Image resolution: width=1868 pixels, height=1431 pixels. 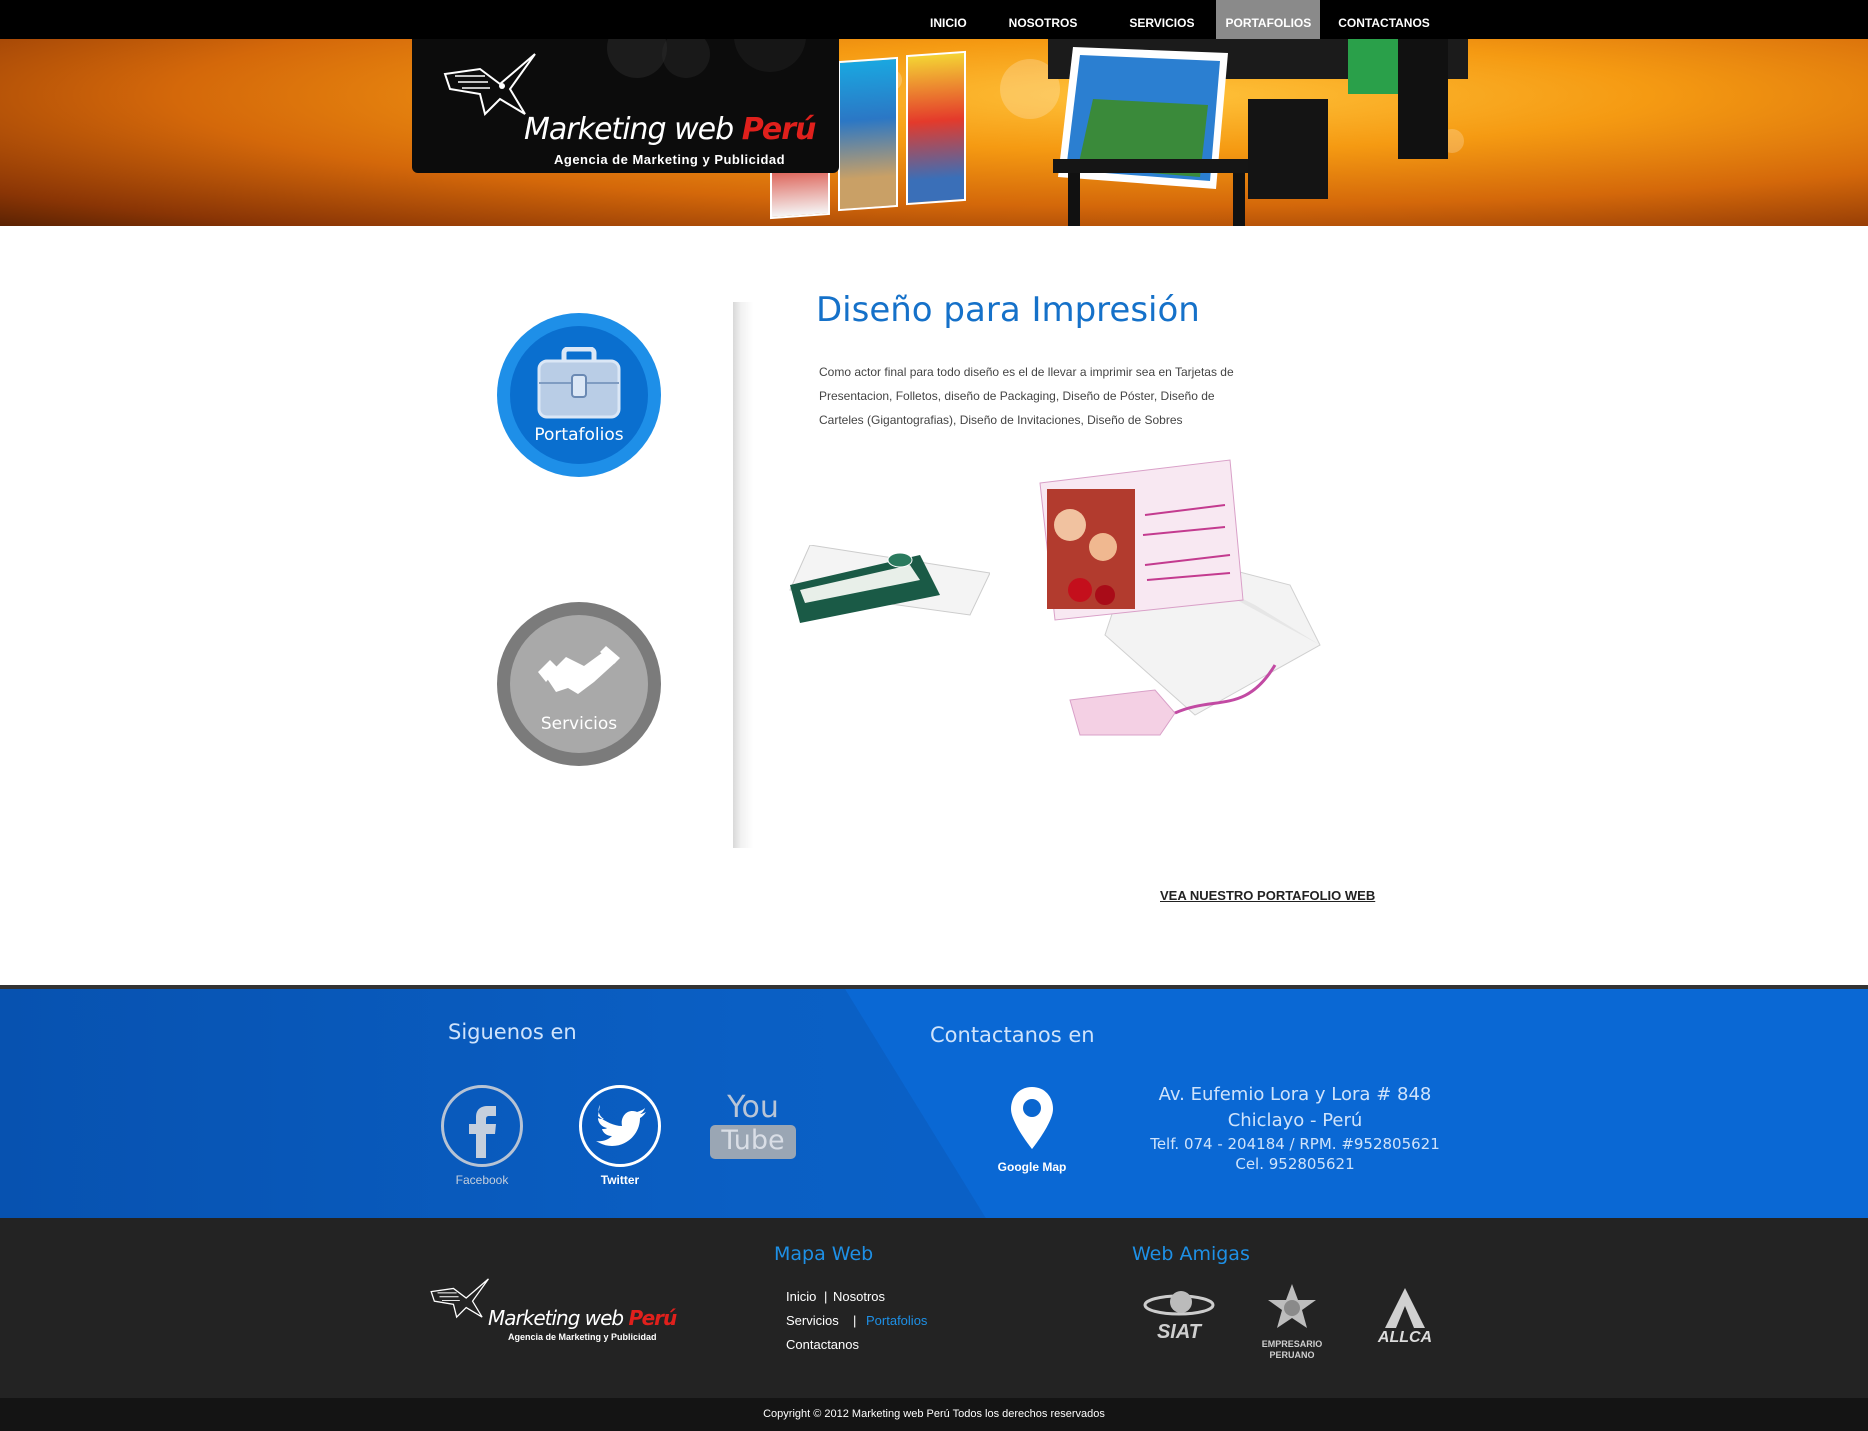 I want to click on footer-bottom, so click(x=934, y=1308).